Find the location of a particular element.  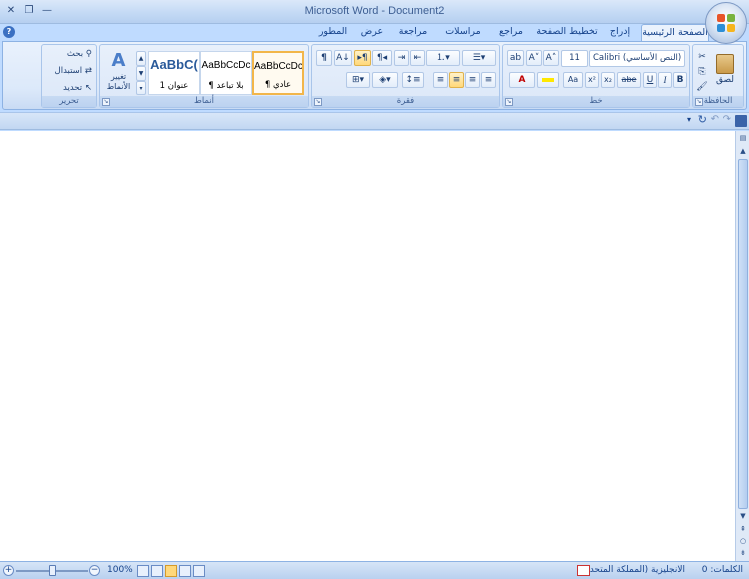

editing-group: بحث ⚲ استبدال ⇄ تحديد ↖ تحرير is located at coordinates (69, 76).